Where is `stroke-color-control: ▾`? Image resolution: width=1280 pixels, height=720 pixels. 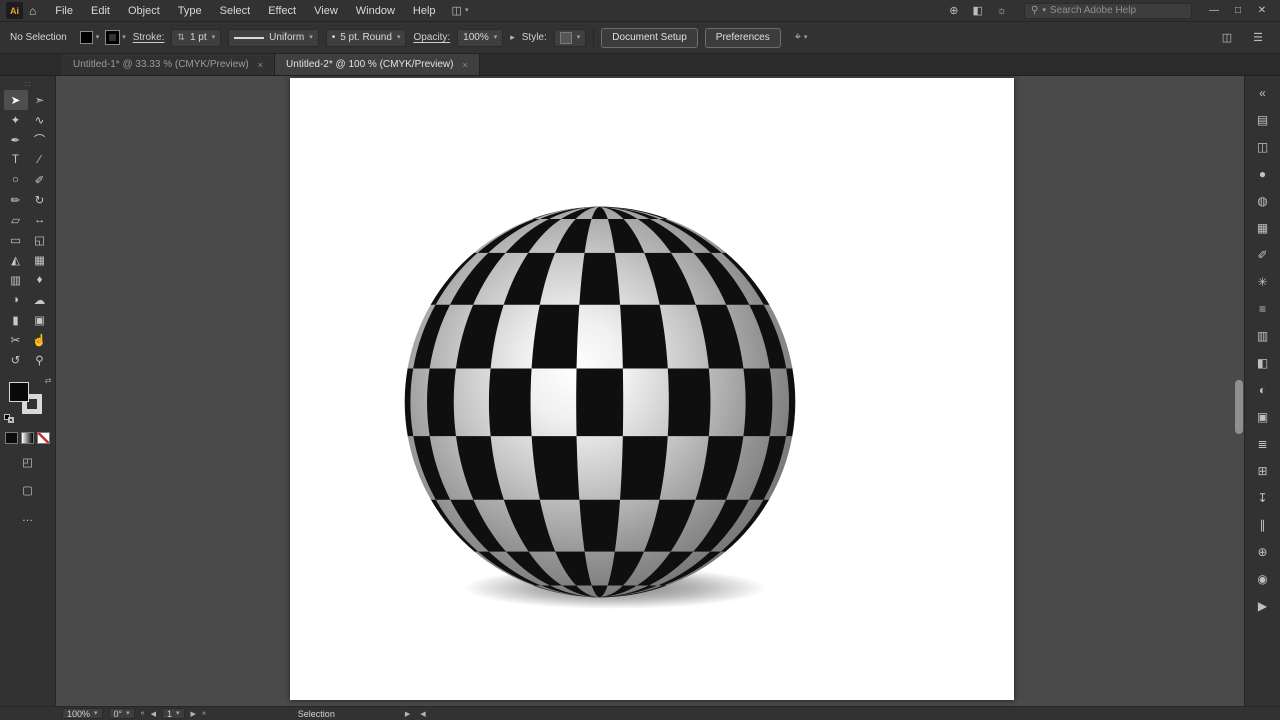 stroke-color-control: ▾ is located at coordinates (116, 37).